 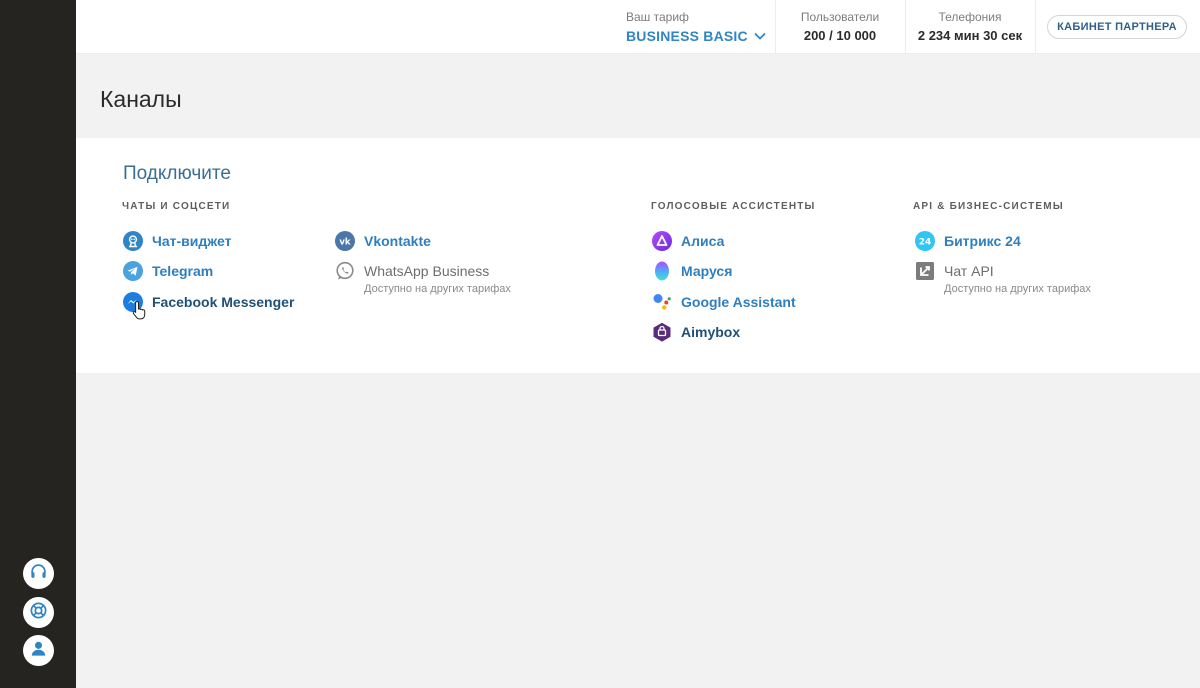 I want to click on sidebar, so click(x=38, y=344).